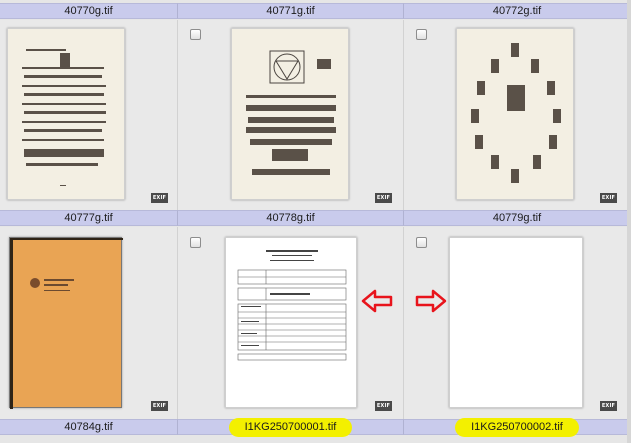 Image resolution: width=631 pixels, height=443 pixels. Describe the element at coordinates (292, 305) in the screenshot. I see `document-illustration` at that location.